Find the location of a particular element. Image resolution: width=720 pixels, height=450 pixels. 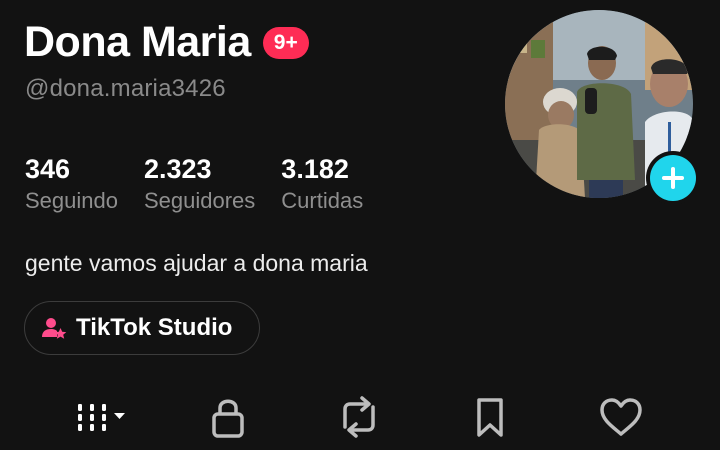

grid-dropdown-icon is located at coordinates (102, 419).